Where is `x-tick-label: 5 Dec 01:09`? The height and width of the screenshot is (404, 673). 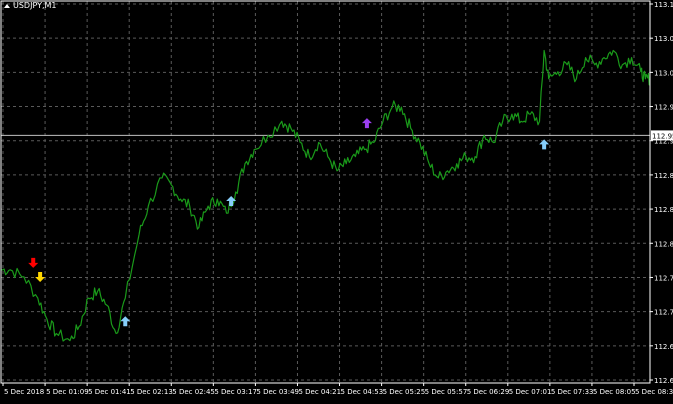 x-tick-label: 5 Dec 01:09 is located at coordinates (67, 392).